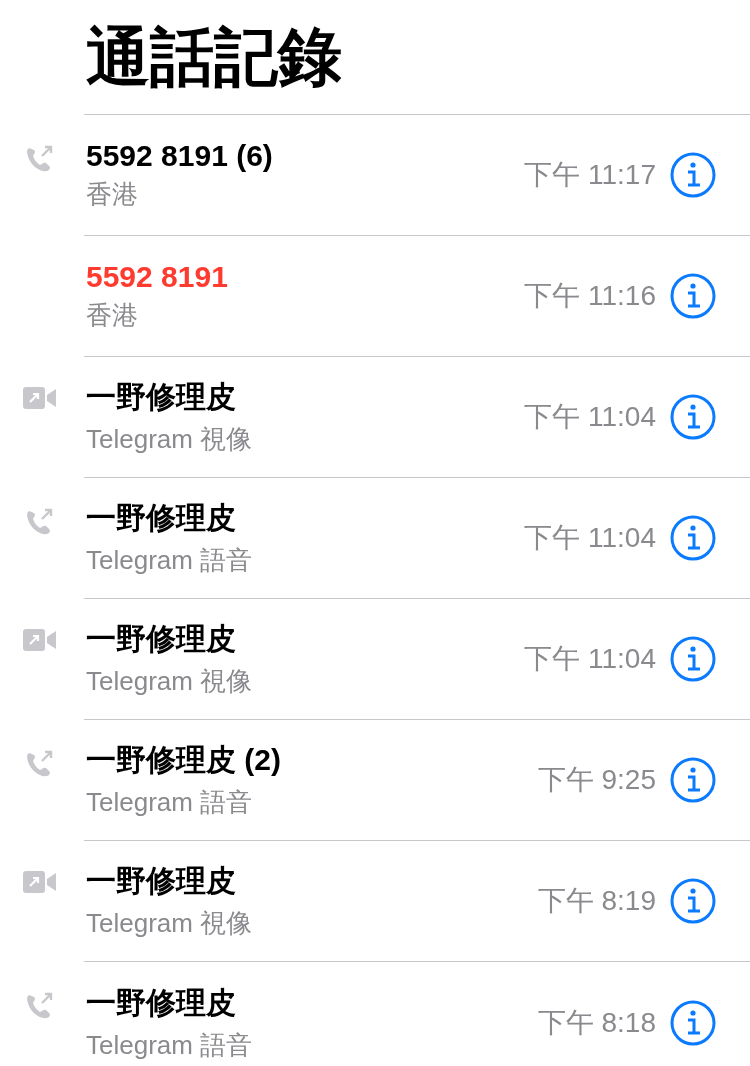  I want to click on call-time: 下午 11:16, so click(590, 296).